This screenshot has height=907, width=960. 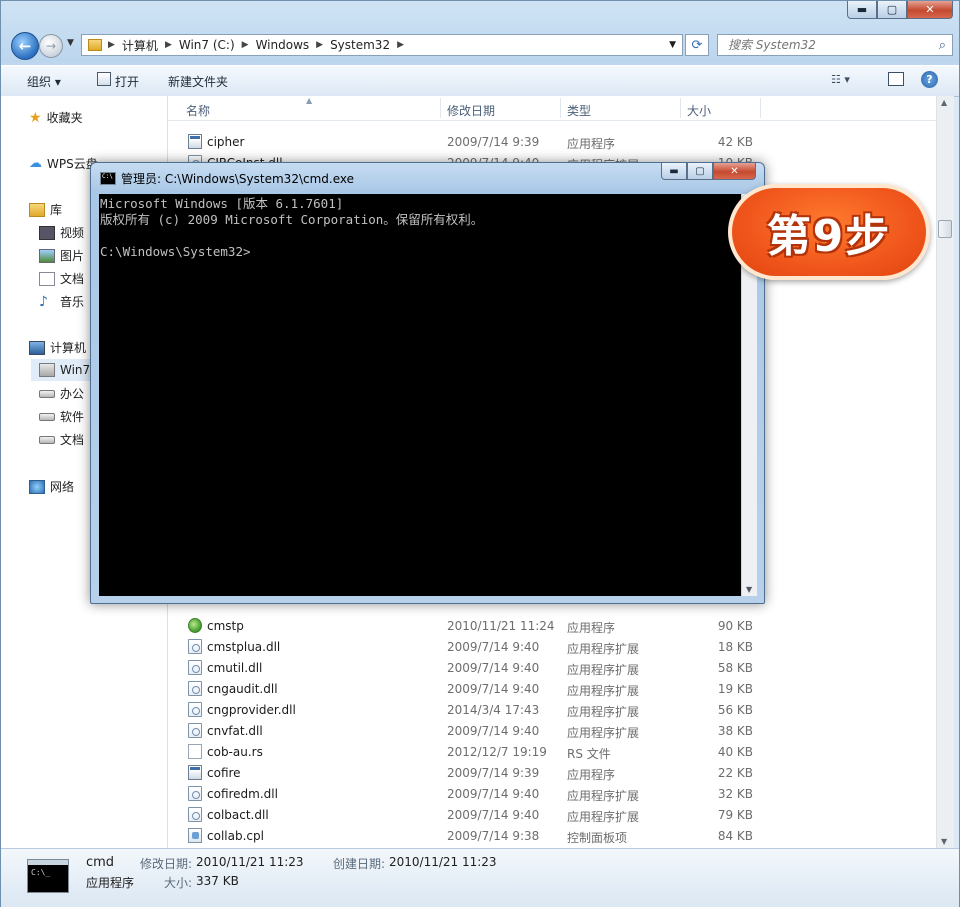 I want to click on forward-button: →, so click(x=51, y=46).